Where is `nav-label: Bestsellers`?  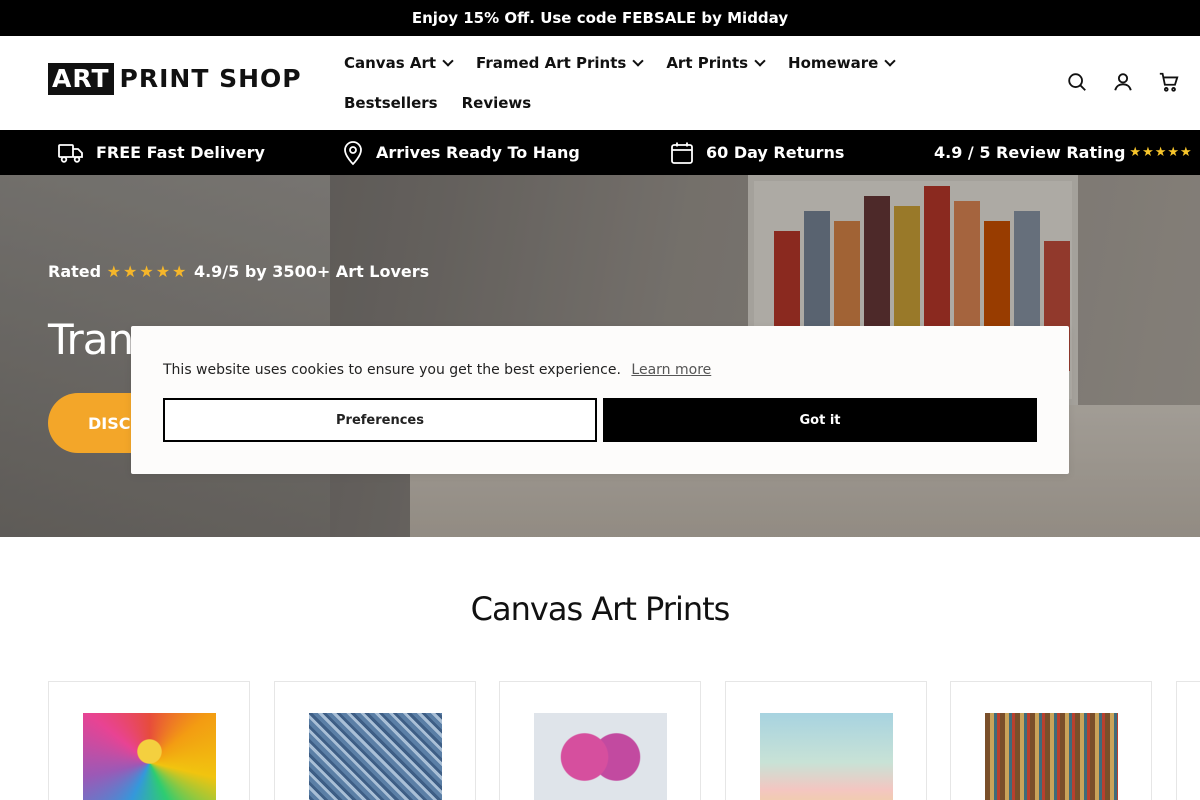 nav-label: Bestsellers is located at coordinates (391, 103).